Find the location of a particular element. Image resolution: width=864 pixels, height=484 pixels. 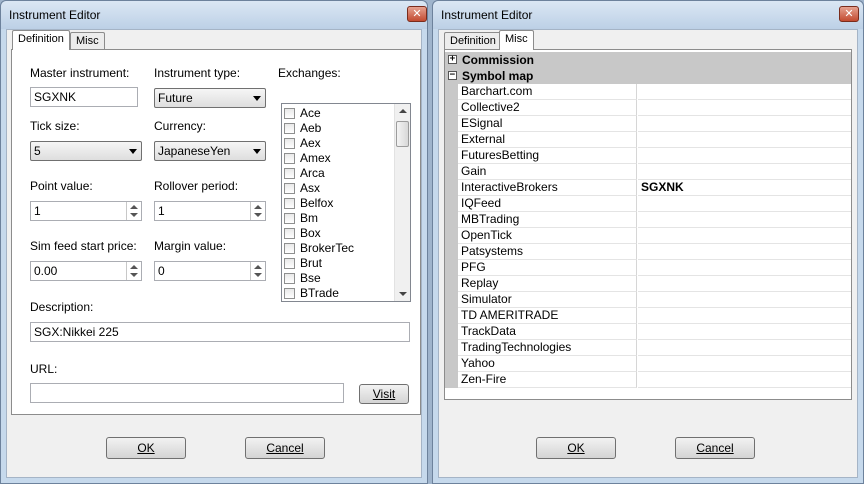

exchange-item: Amex is located at coordinates (338, 158).